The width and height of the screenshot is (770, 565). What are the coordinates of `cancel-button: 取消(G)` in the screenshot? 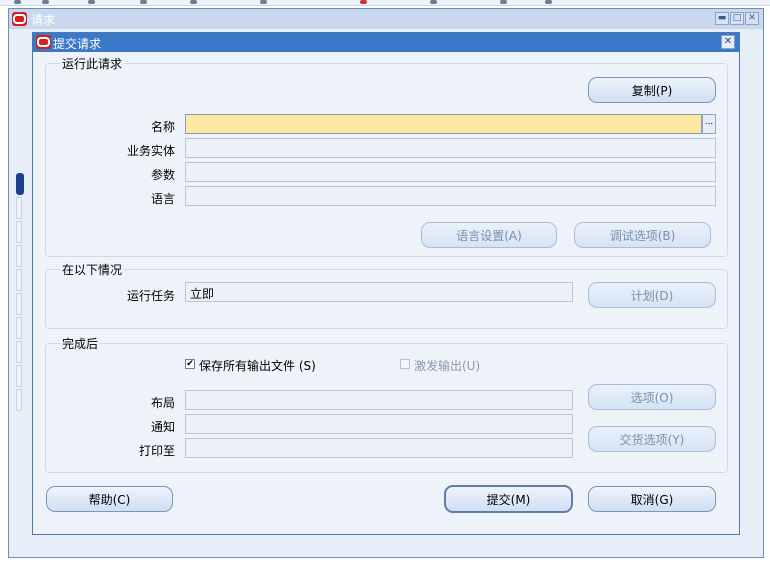 It's located at (652, 499).